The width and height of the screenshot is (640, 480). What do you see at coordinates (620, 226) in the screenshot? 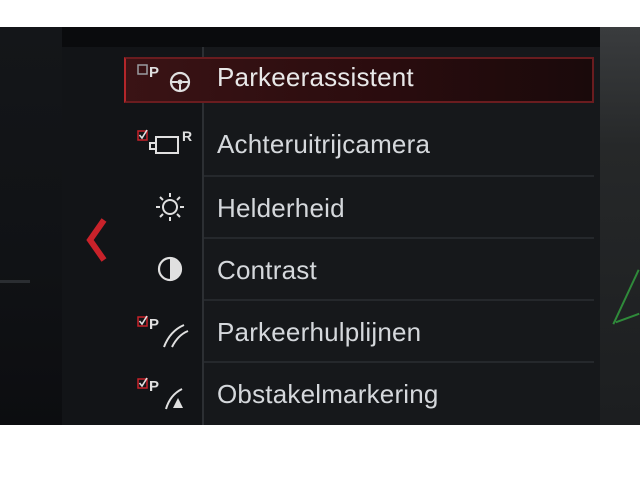
I see `background-right` at bounding box center [620, 226].